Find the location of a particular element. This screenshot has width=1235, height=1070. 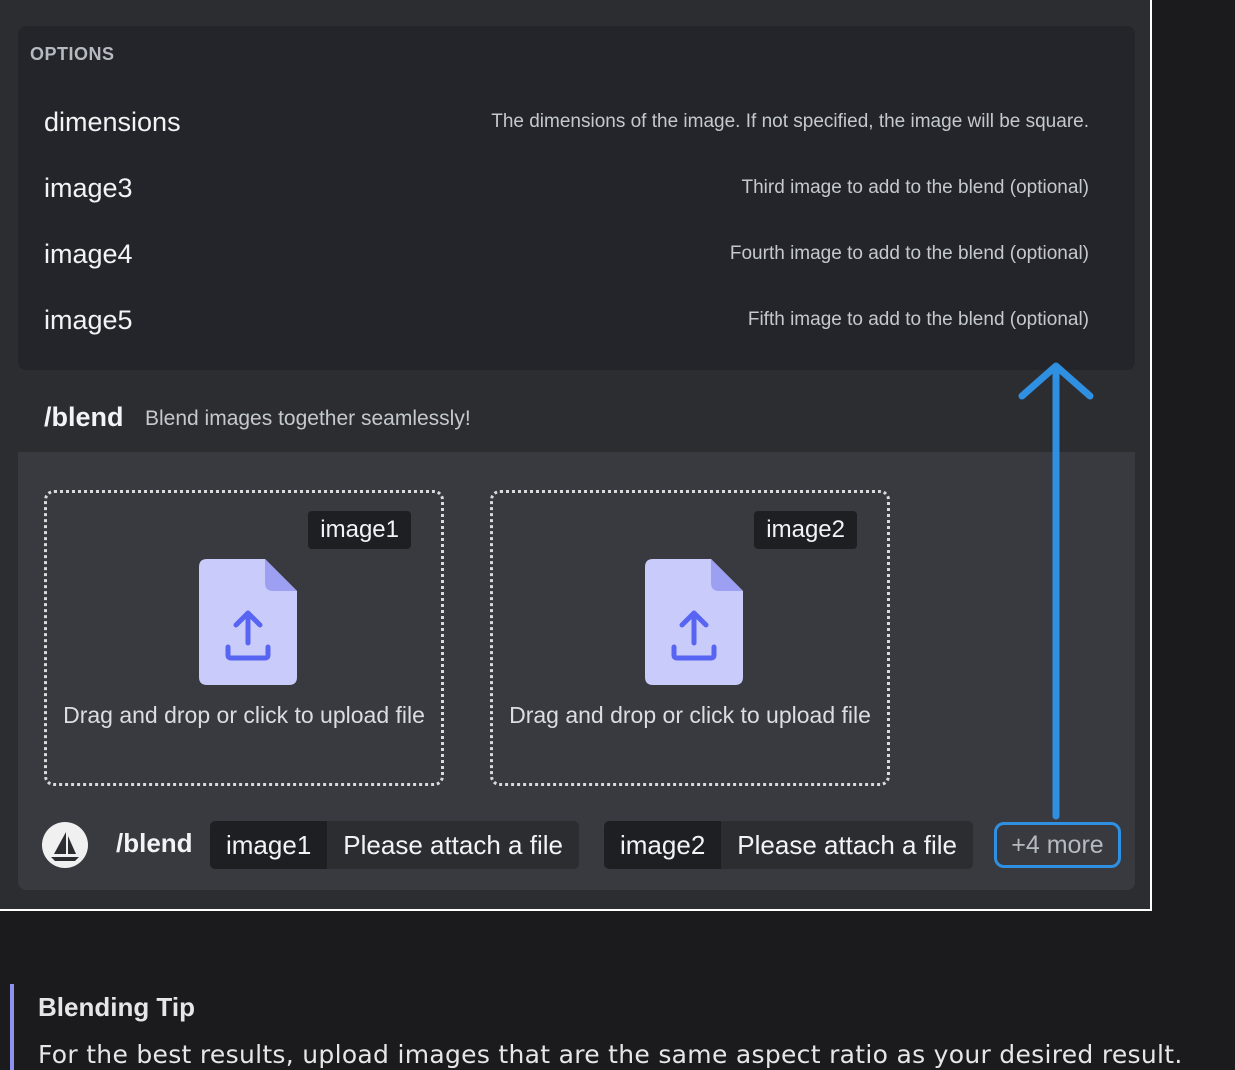

param-image1: image1 Please attach a file is located at coordinates (394, 845).